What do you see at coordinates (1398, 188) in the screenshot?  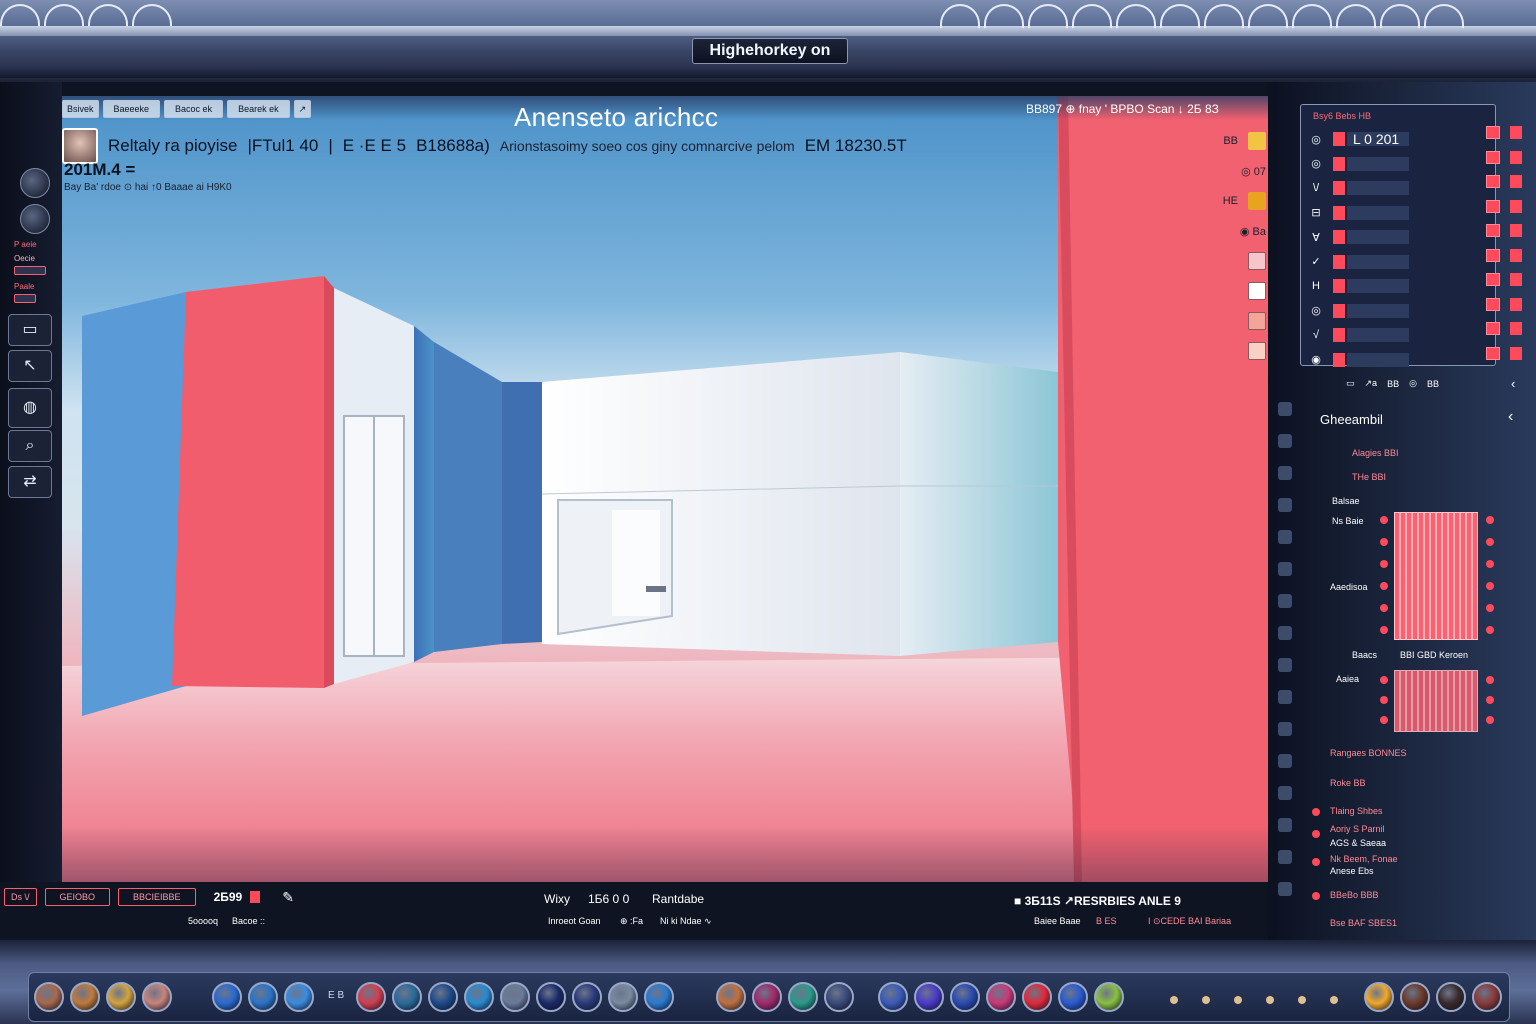 I see `layer-row: \/` at bounding box center [1398, 188].